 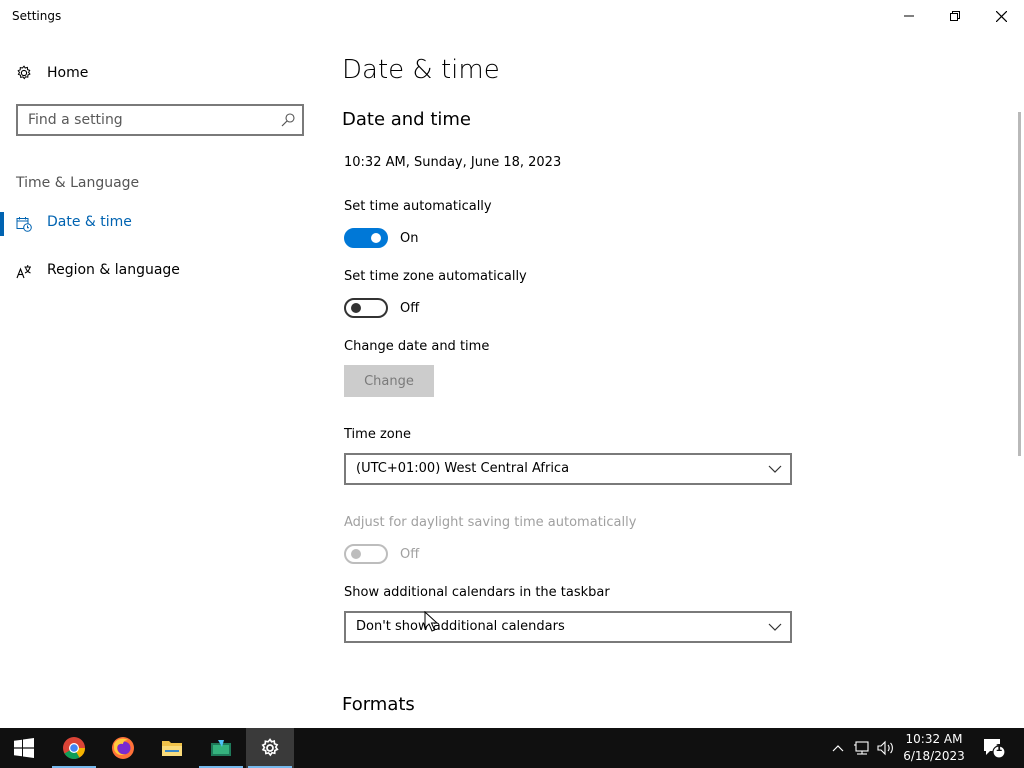 I want to click on time-zone-dropdown: (UTC+01:00) West Central Africa, so click(x=568, y=469).